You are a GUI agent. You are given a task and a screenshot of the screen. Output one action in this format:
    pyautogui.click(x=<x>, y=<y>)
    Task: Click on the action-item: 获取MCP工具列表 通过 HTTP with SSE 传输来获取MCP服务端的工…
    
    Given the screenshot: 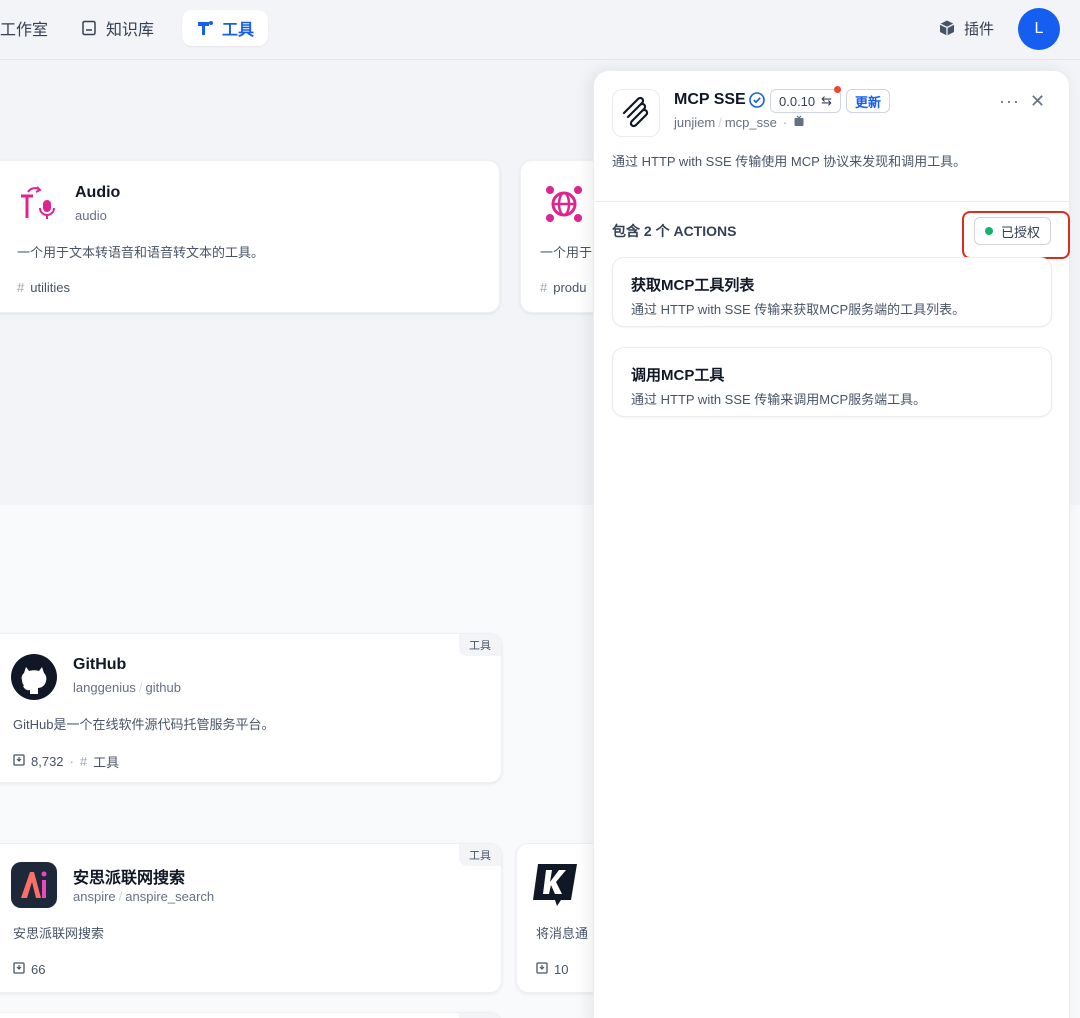 What is the action you would take?
    pyautogui.click(x=832, y=292)
    